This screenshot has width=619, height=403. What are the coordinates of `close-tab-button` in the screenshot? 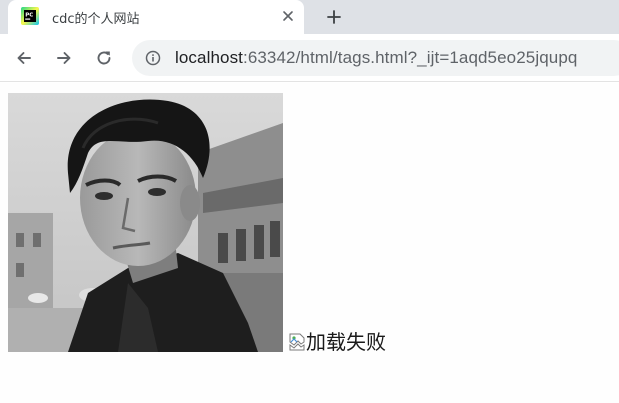 It's located at (288, 16).